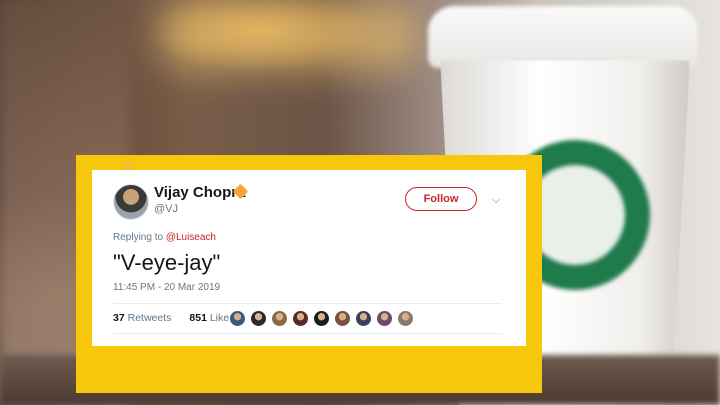 This screenshot has width=720, height=405. What do you see at coordinates (166, 287) in the screenshot?
I see `timestamp: 11:45 PM - 20 Mar 2019` at bounding box center [166, 287].